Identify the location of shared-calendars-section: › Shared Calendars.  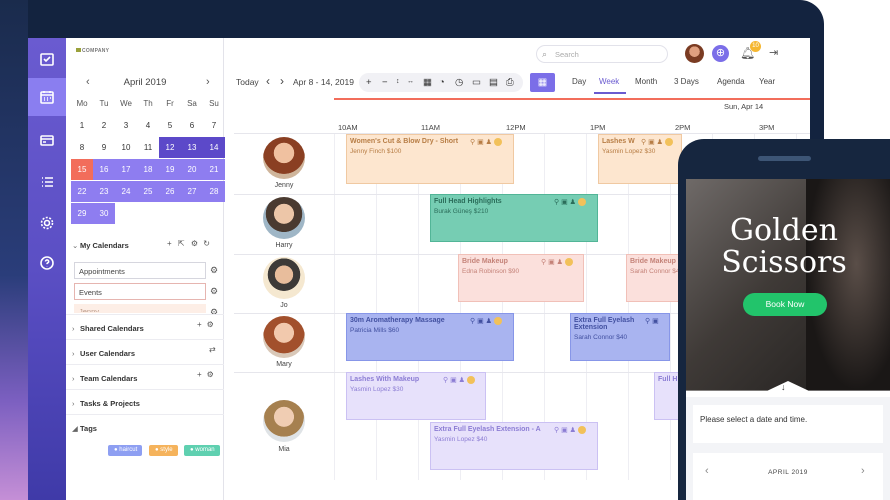
(108, 328).